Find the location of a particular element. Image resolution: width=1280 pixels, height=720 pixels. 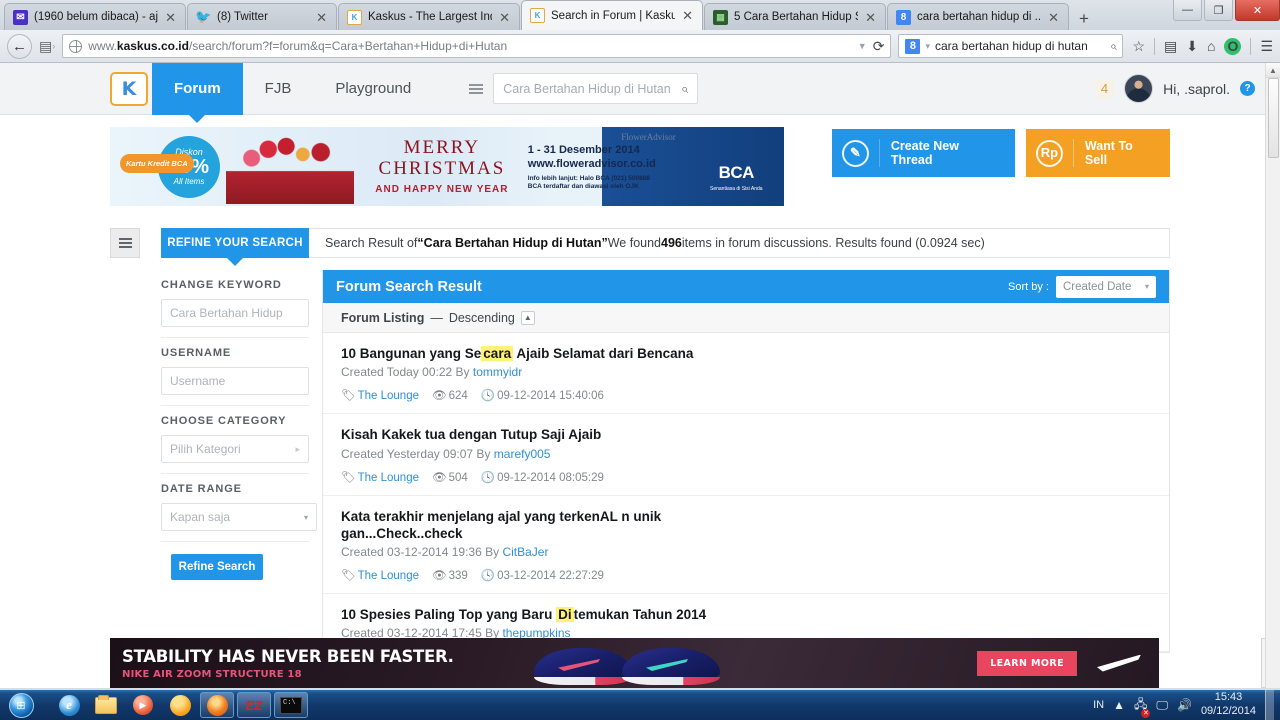

result-timestamp: 🕓 03-12-2014 22:27:29 is located at coordinates (542, 575).